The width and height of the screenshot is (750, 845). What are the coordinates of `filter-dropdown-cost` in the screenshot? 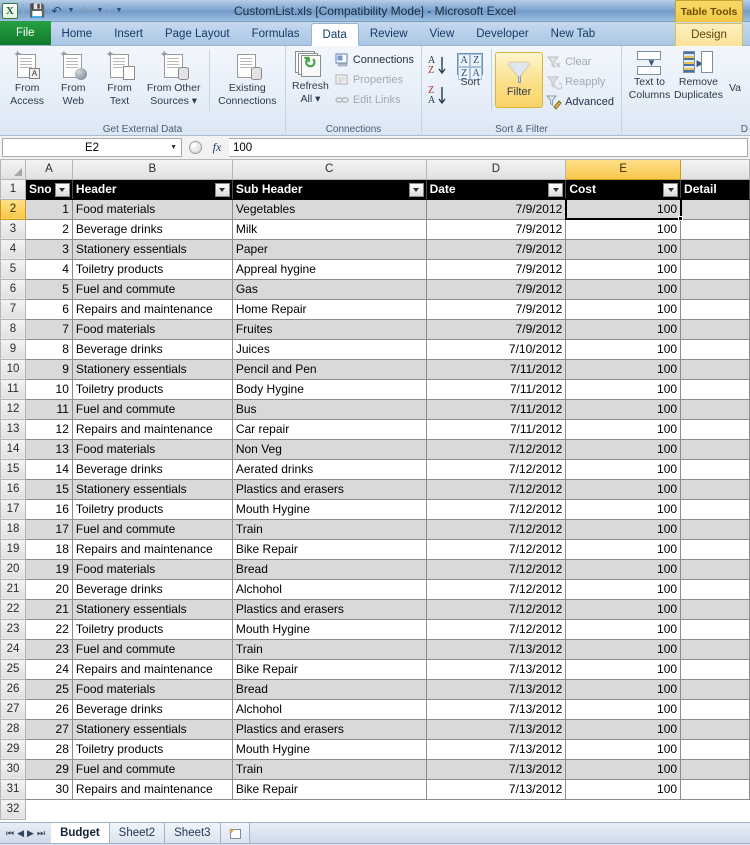 It's located at (671, 189).